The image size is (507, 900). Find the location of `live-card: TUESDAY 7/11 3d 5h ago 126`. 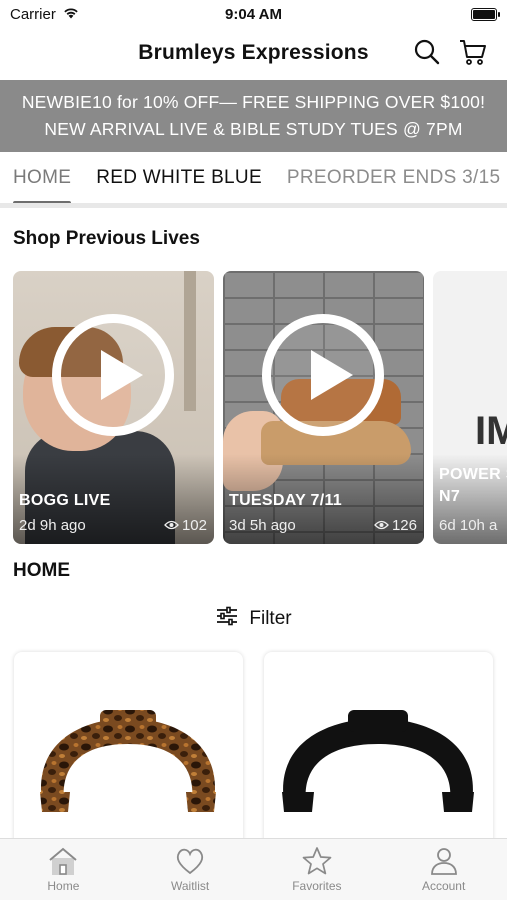

live-card: TUESDAY 7/11 3d 5h ago 126 is located at coordinates (323, 407).